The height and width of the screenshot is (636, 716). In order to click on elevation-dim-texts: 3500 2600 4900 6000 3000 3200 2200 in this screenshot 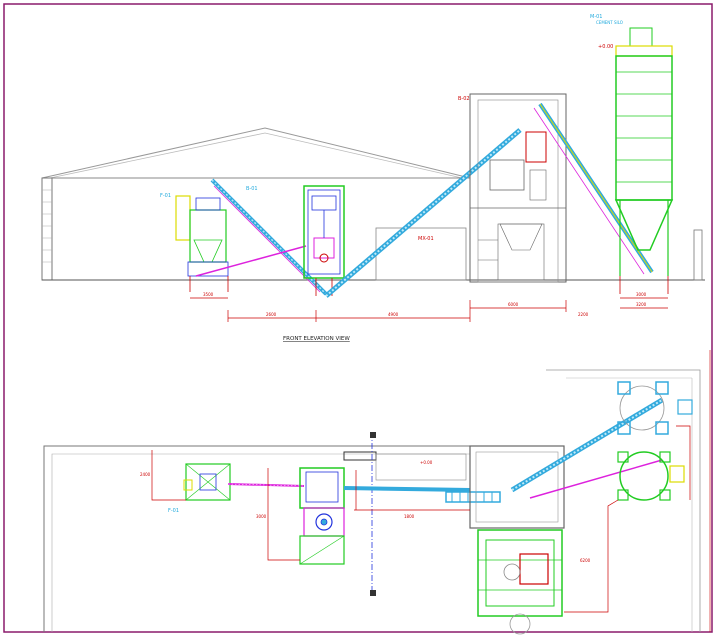, I will do `click(425, 304)`.